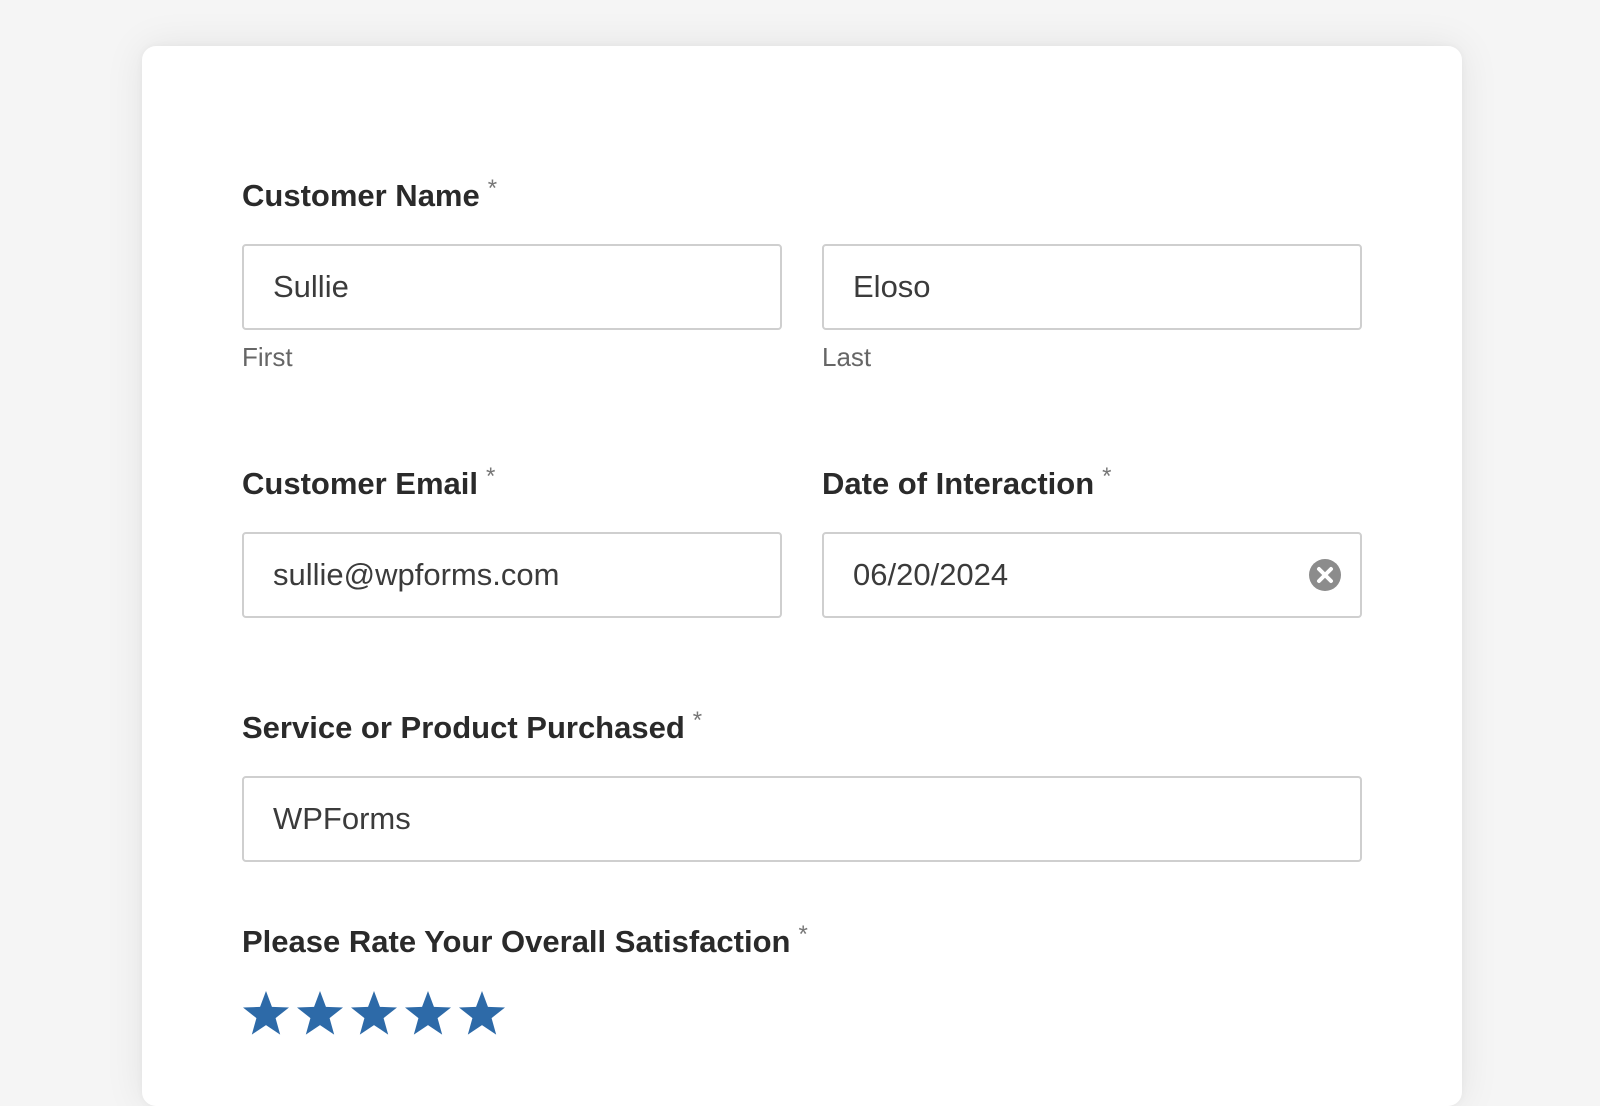 This screenshot has height=1106, width=1600. Describe the element at coordinates (360, 483) in the screenshot. I see `customer-email-label-text: Customer Email` at that location.